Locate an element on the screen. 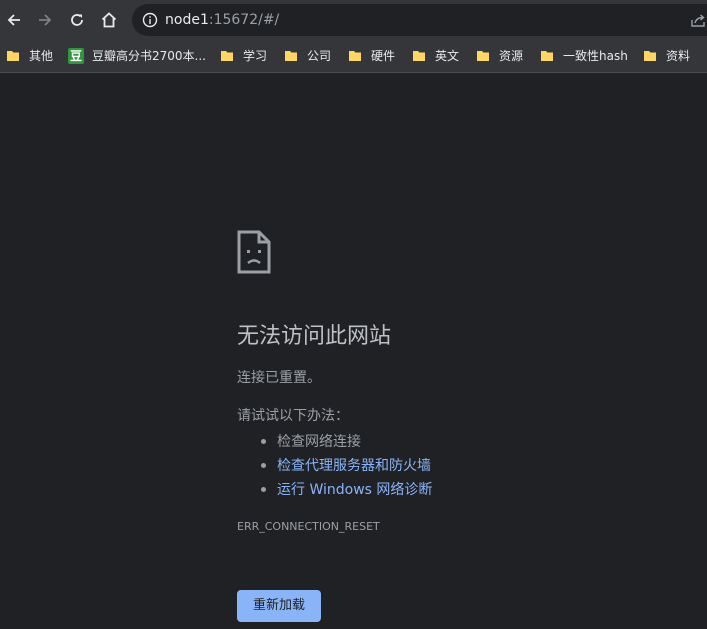 The image size is (707, 629). bookmark-folder-materials: 资料 is located at coordinates (666, 56).